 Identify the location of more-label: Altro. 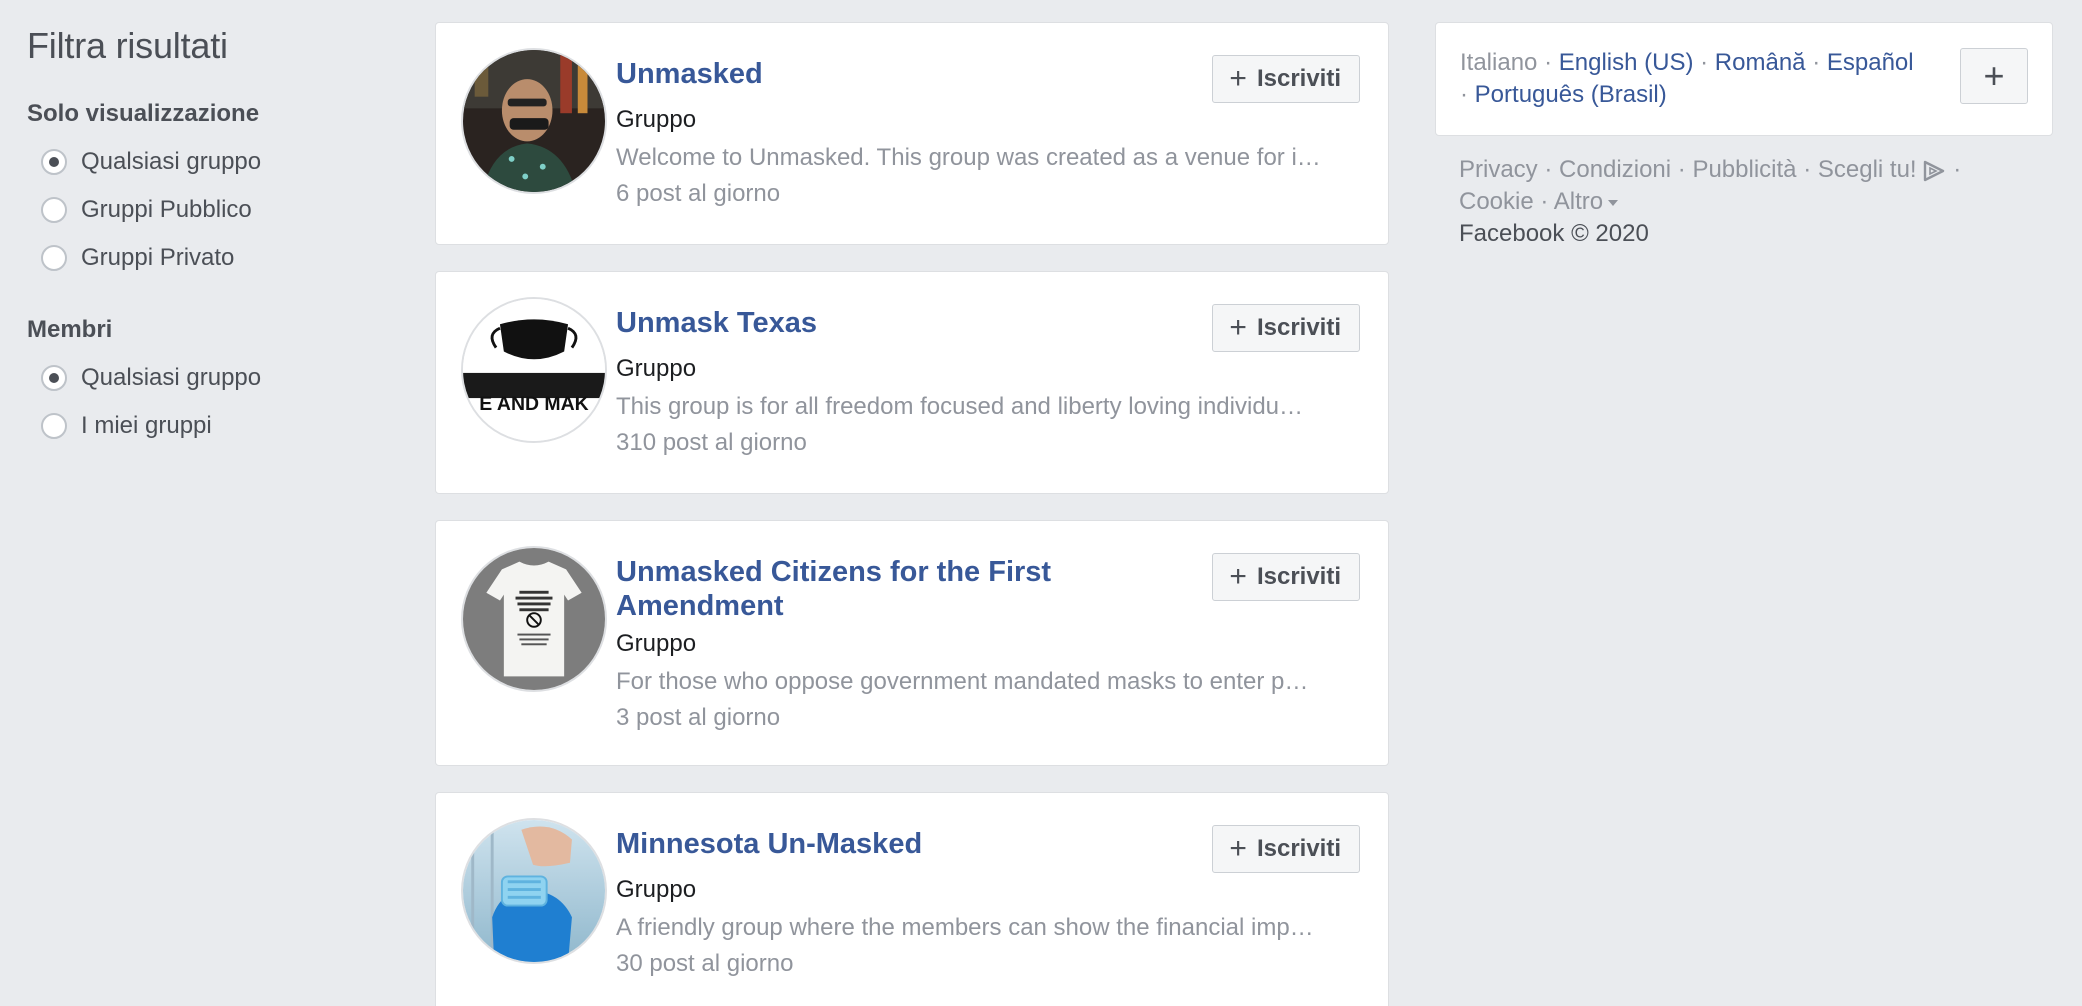
(1578, 201).